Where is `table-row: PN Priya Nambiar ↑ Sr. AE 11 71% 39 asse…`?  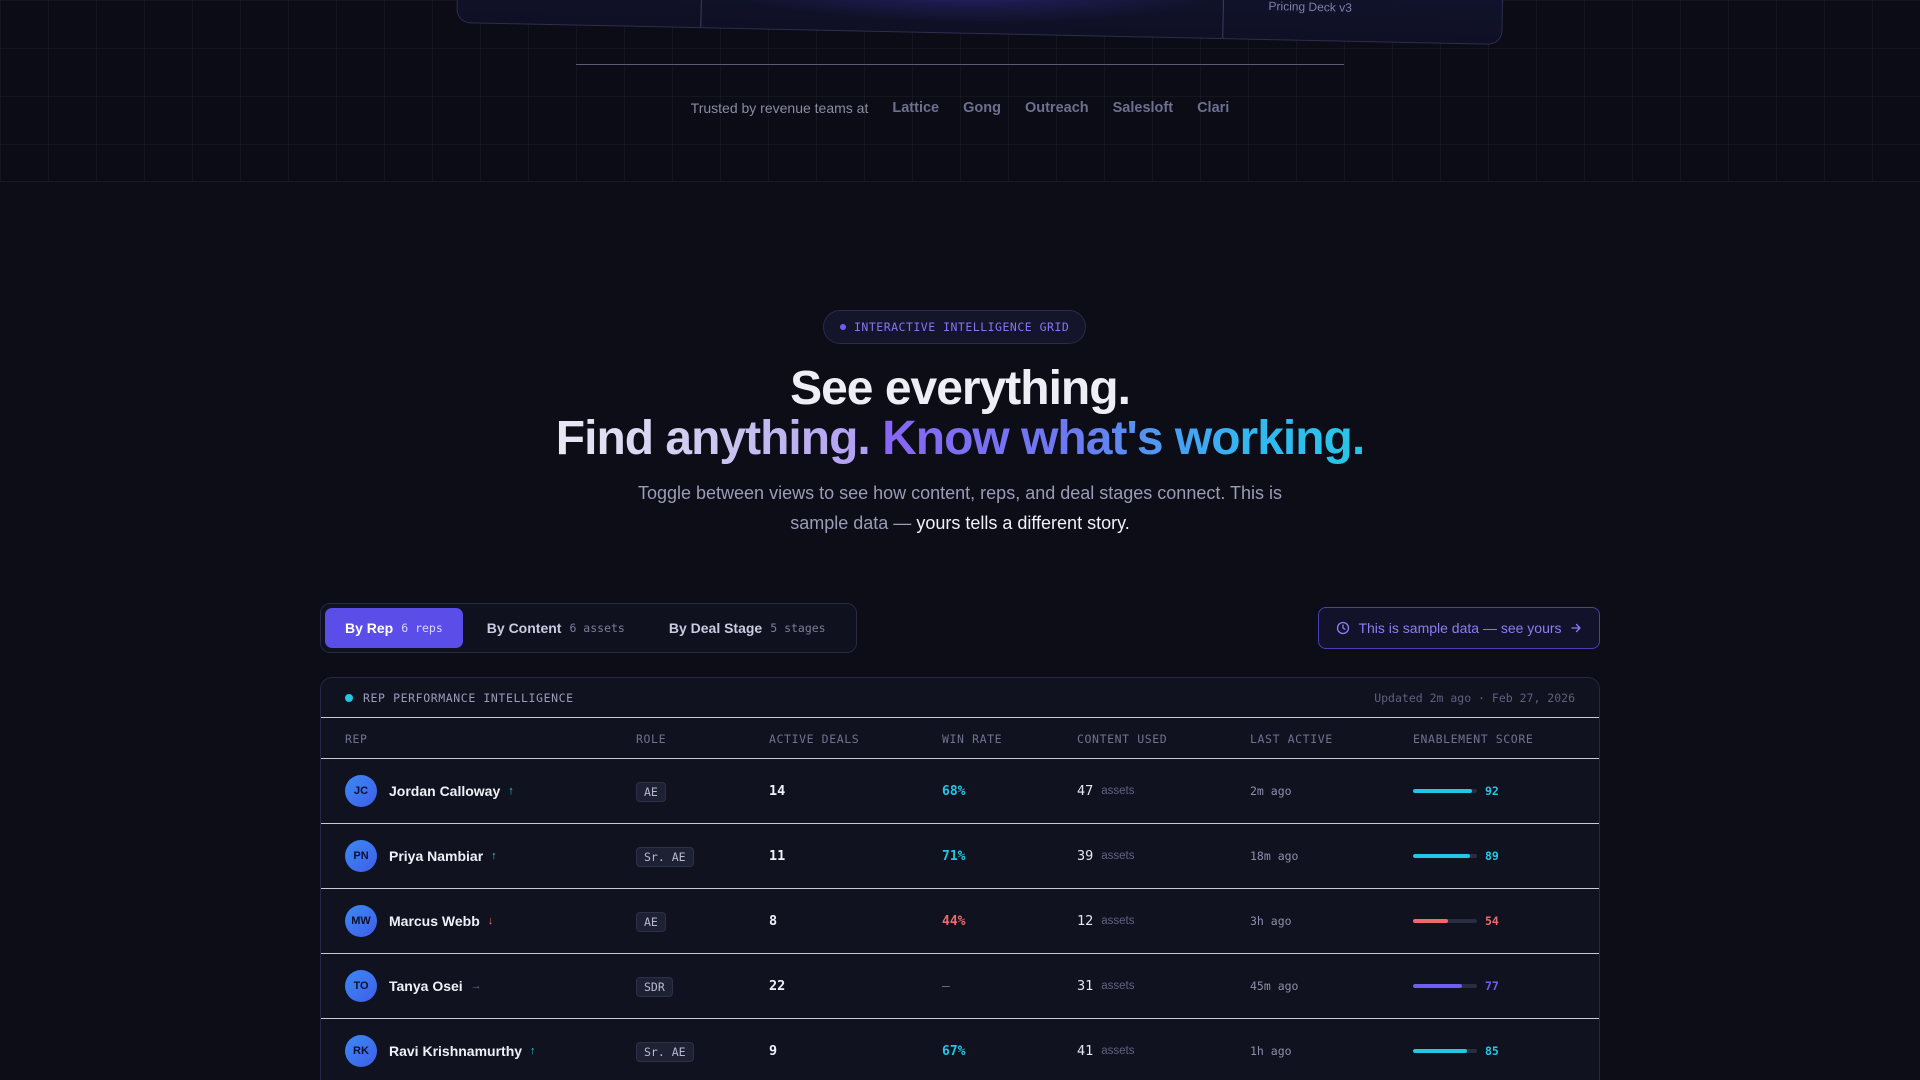
table-row: PN Priya Nambiar ↑ Sr. AE 11 71% 39 asse… is located at coordinates (960, 856).